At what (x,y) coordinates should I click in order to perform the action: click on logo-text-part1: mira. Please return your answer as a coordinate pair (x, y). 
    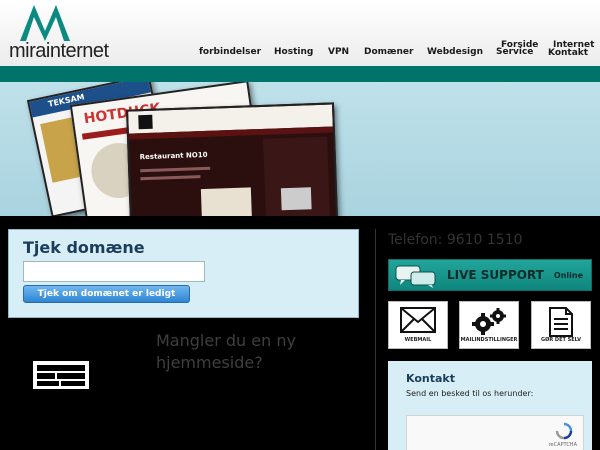
    Looking at the image, I should click on (27, 51).